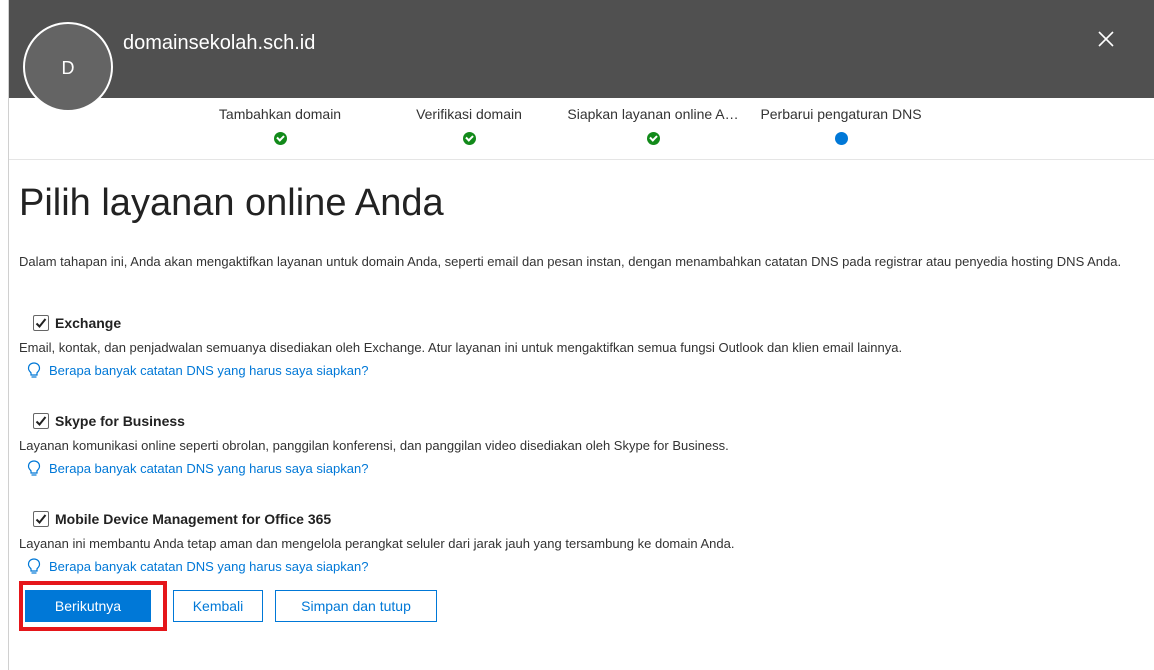 The image size is (1154, 670). Describe the element at coordinates (280, 114) in the screenshot. I see `step-label: Tambahkan domain` at that location.